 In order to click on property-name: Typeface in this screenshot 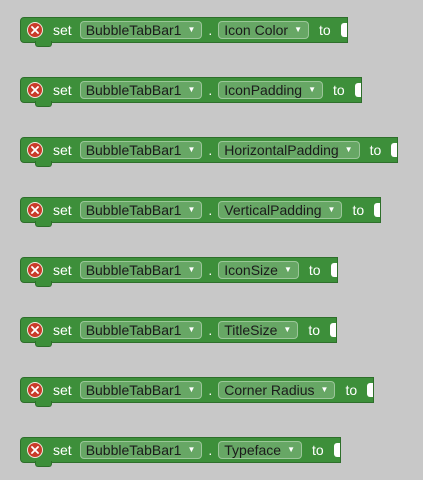, I will do `click(253, 450)`.